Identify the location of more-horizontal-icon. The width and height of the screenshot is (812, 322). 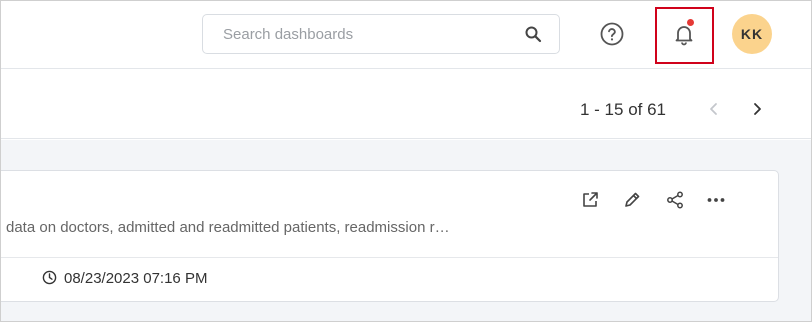
(716, 200).